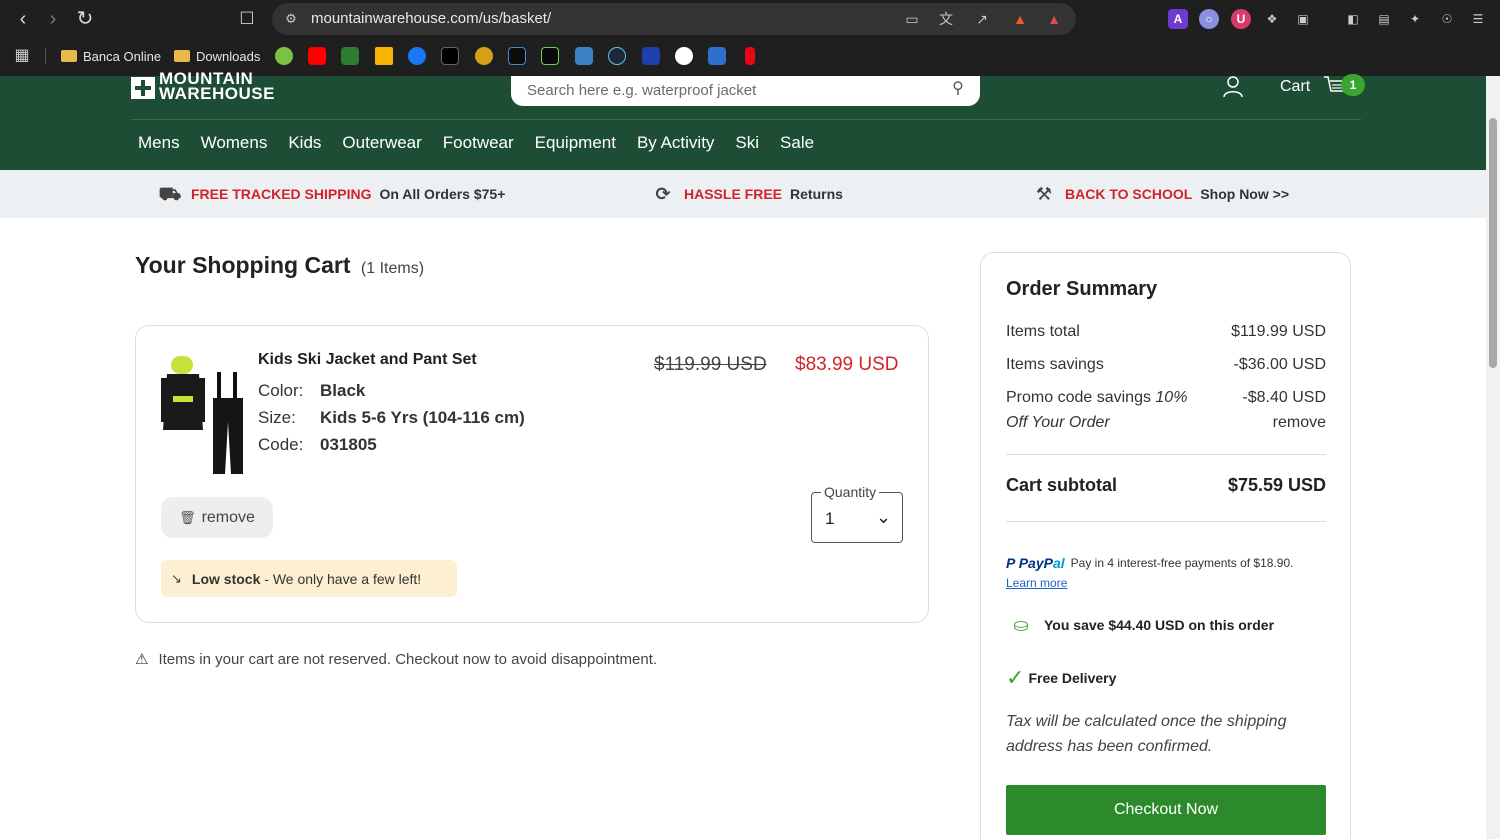  Describe the element at coordinates (384, 56) in the screenshot. I see `drive-icon` at that location.